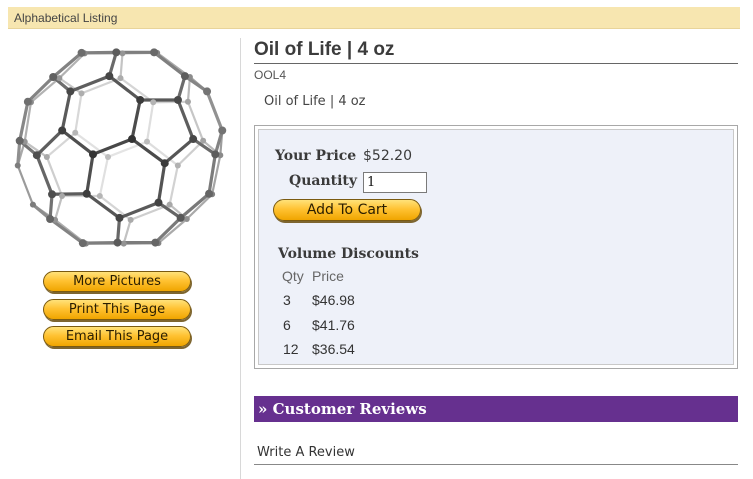  I want to click on column-divider, so click(240, 258).